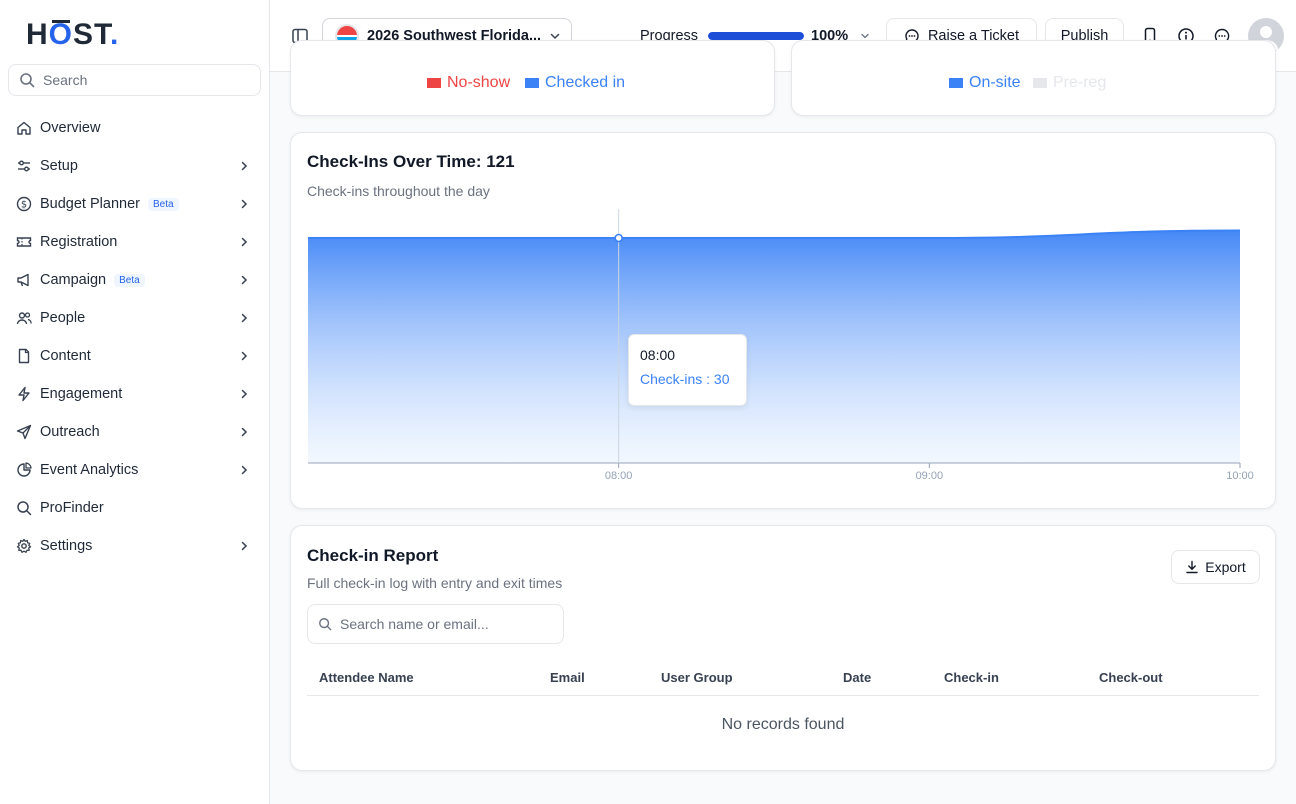 This screenshot has width=1296, height=804. What do you see at coordinates (1080, 82) in the screenshot?
I see `legend-label: Pre-reg` at bounding box center [1080, 82].